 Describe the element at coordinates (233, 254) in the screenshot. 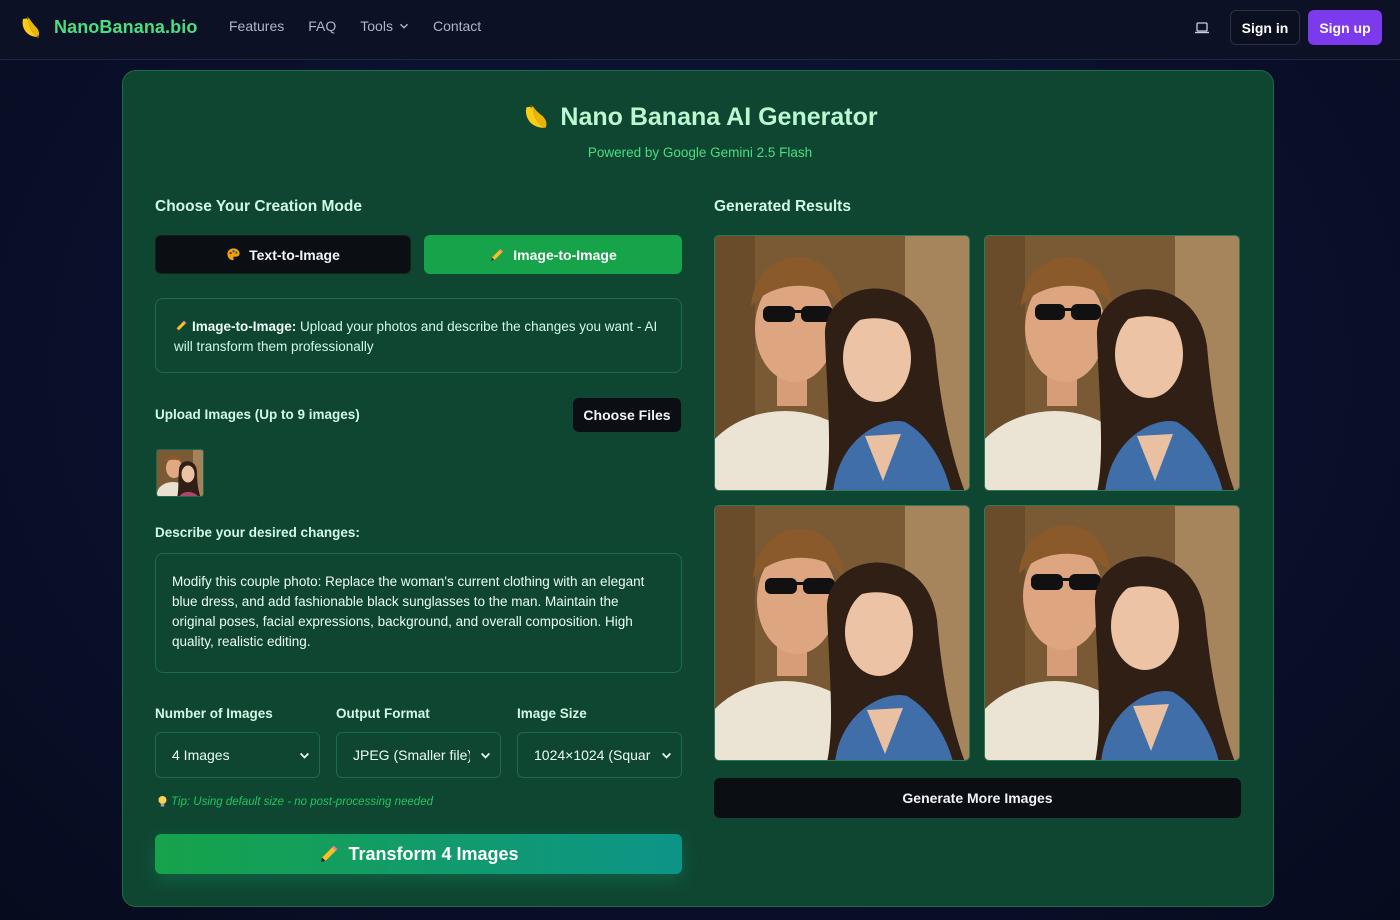

I see `palette-icon` at that location.